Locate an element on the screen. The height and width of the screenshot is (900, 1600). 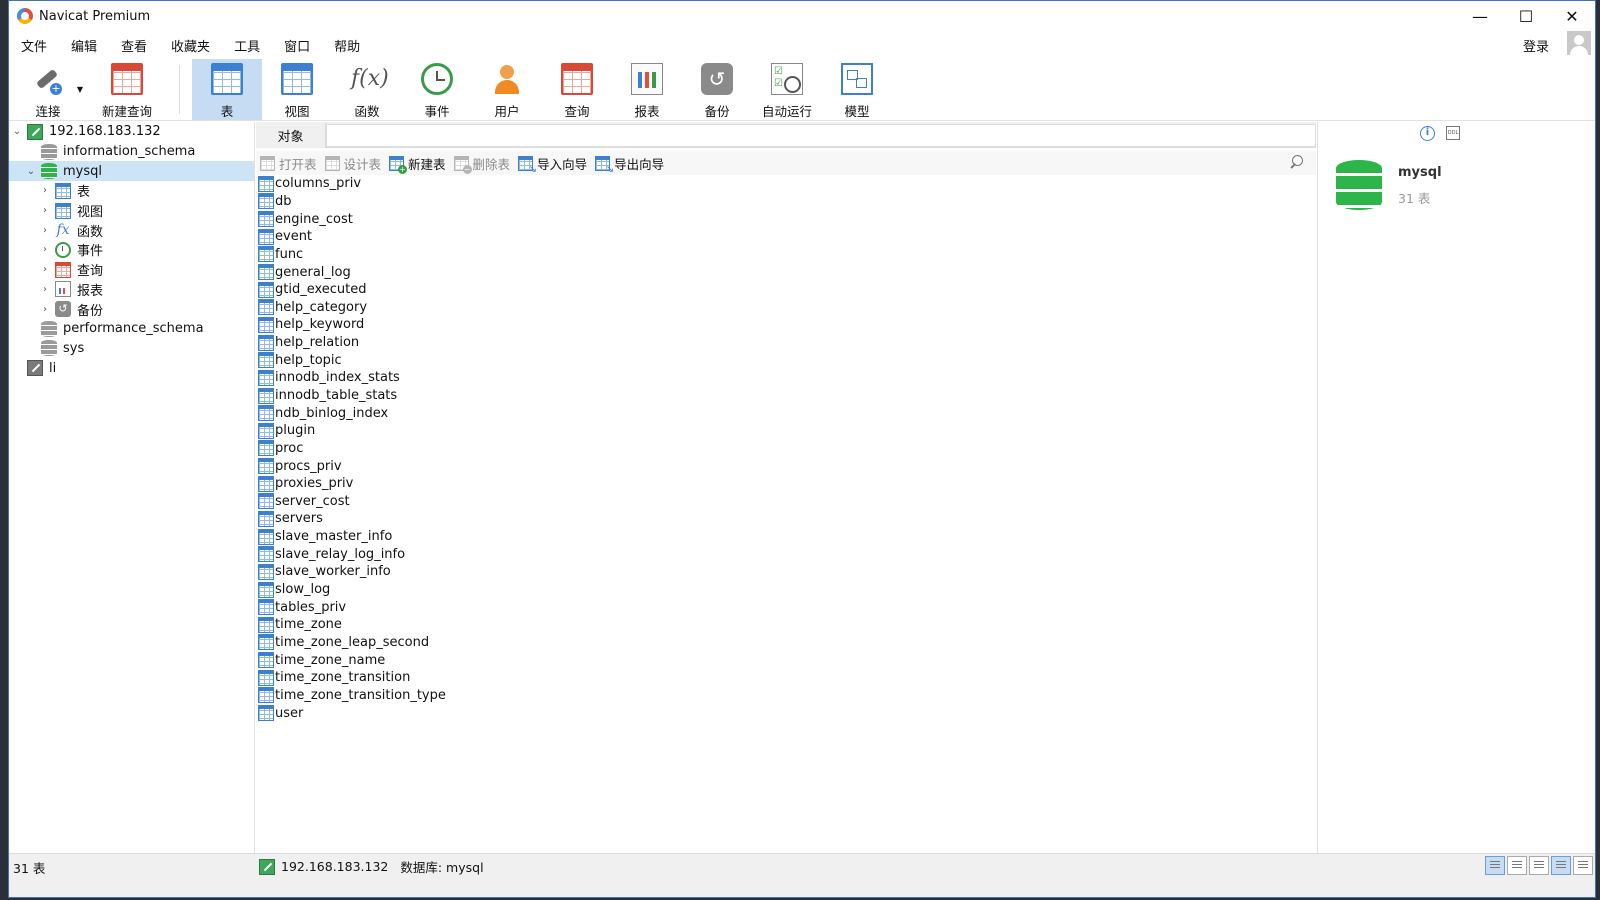
table-list-item: server_cost is located at coordinates (786, 502).